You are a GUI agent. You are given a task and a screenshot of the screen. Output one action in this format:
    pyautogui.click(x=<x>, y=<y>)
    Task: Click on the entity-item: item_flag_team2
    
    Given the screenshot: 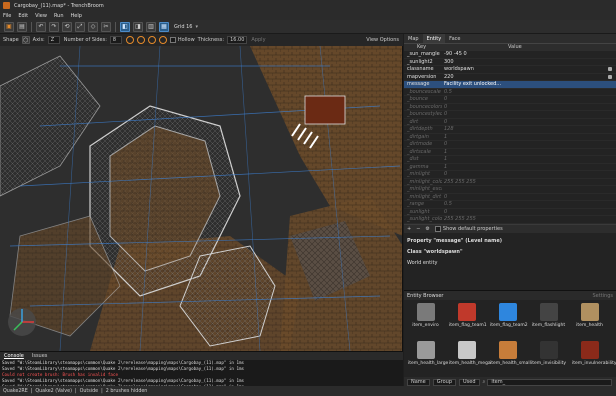 What is the action you would take?
    pyautogui.click(x=509, y=315)
    